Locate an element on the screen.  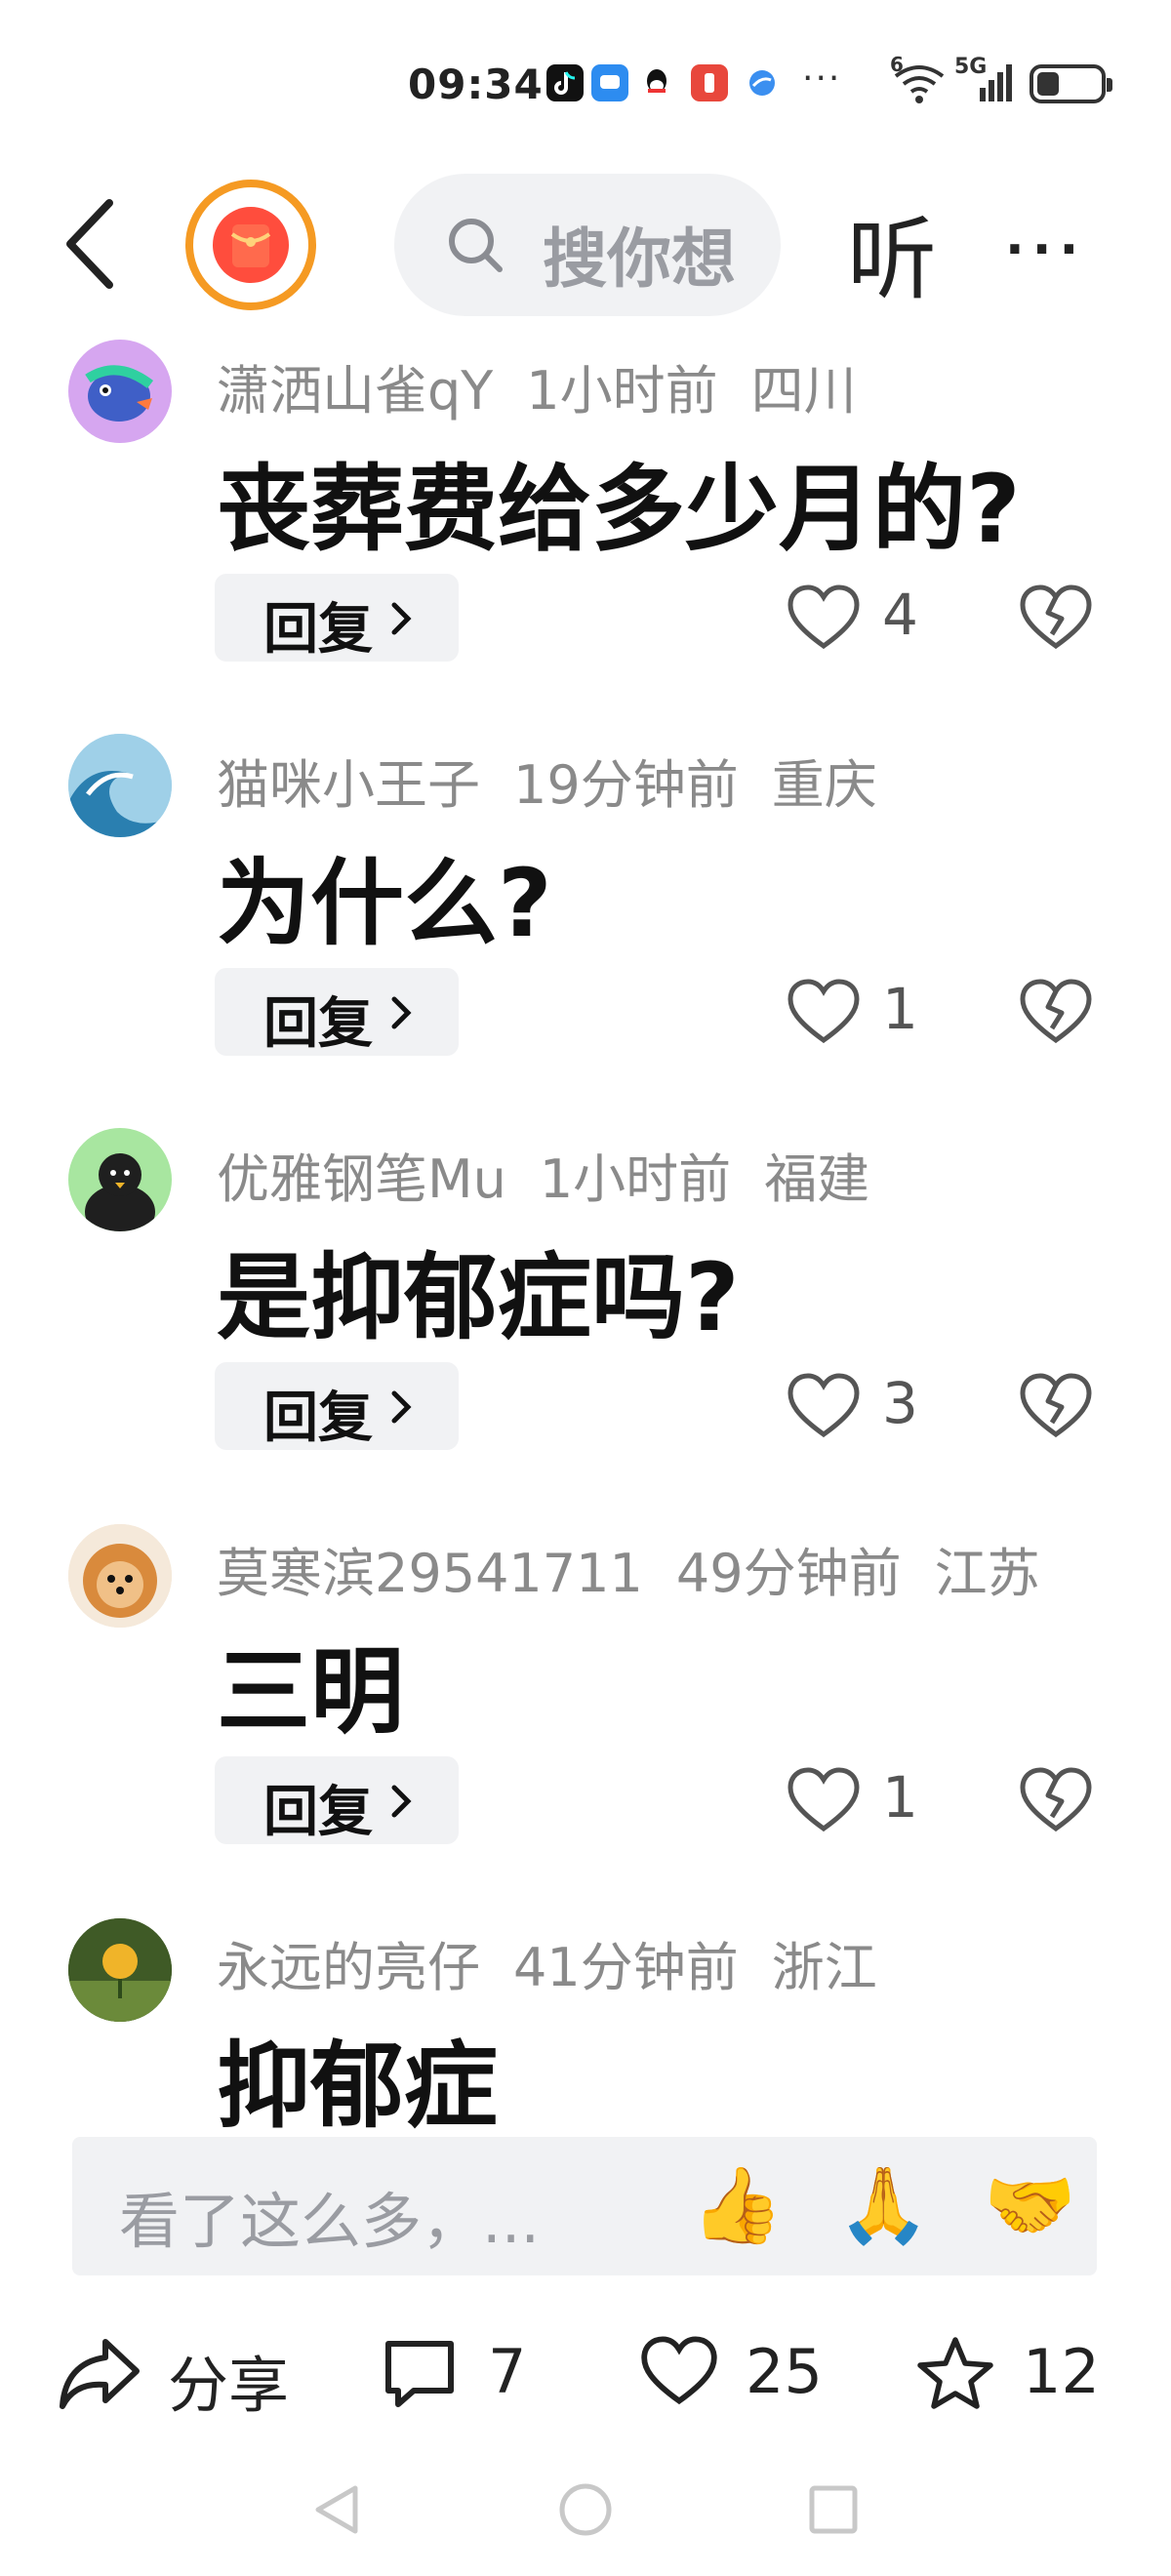
more-notifications-icon: ··· is located at coordinates (822, 79).